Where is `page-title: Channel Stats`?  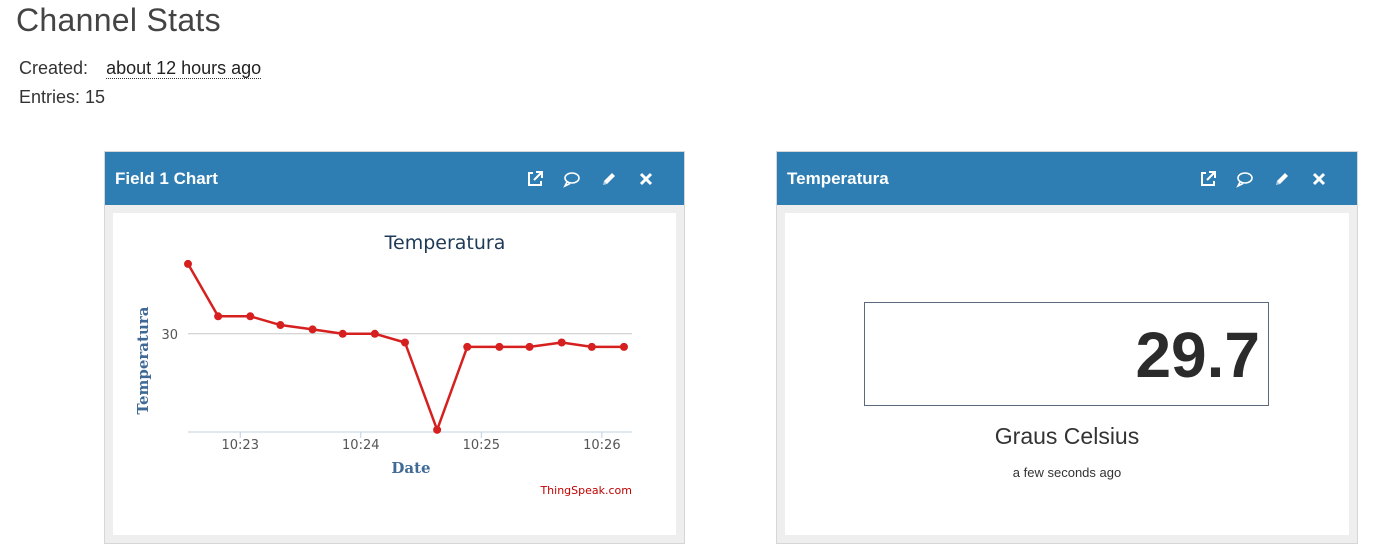 page-title: Channel Stats is located at coordinates (118, 20).